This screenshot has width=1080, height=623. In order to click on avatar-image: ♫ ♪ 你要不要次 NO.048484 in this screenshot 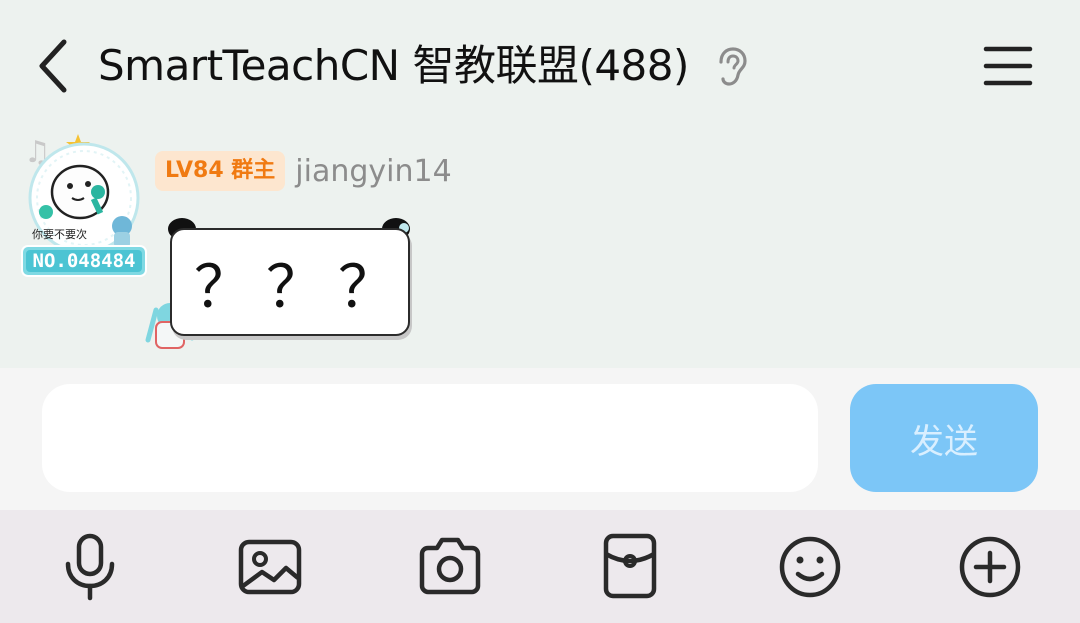, I will do `click(84, 205)`.